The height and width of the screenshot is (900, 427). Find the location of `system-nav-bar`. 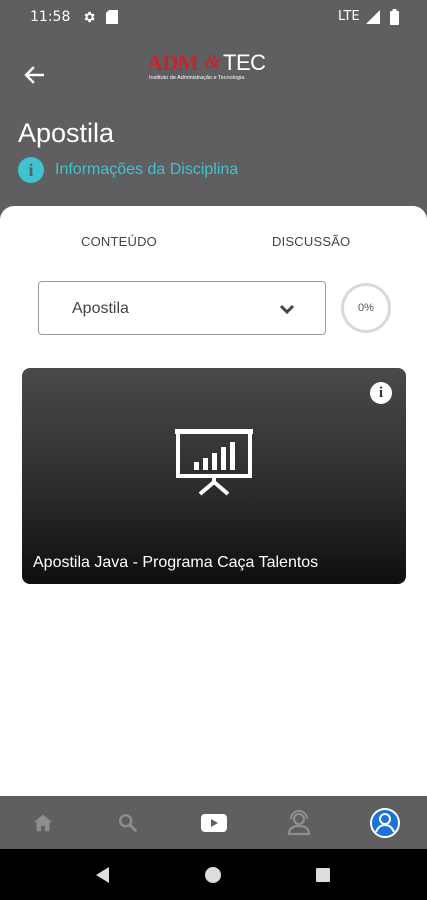

system-nav-bar is located at coordinates (213, 874).